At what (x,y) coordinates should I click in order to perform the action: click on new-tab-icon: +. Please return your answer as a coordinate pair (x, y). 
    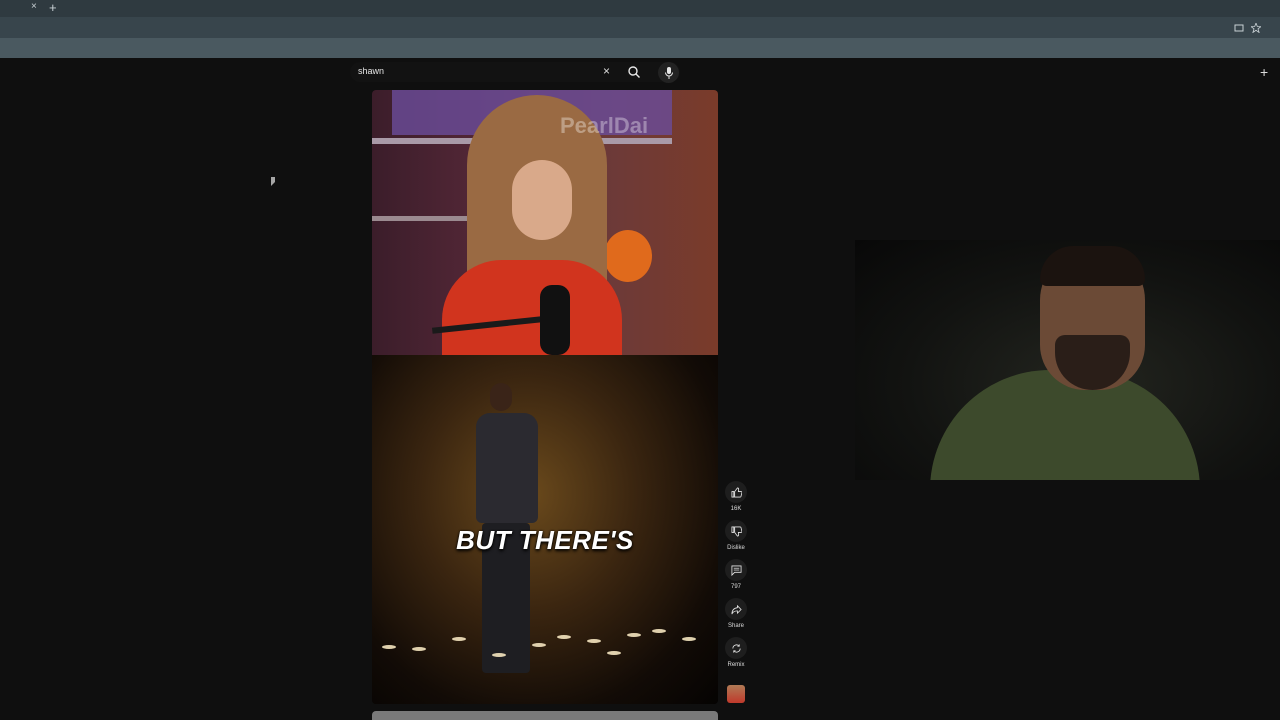
    Looking at the image, I should click on (53, 7).